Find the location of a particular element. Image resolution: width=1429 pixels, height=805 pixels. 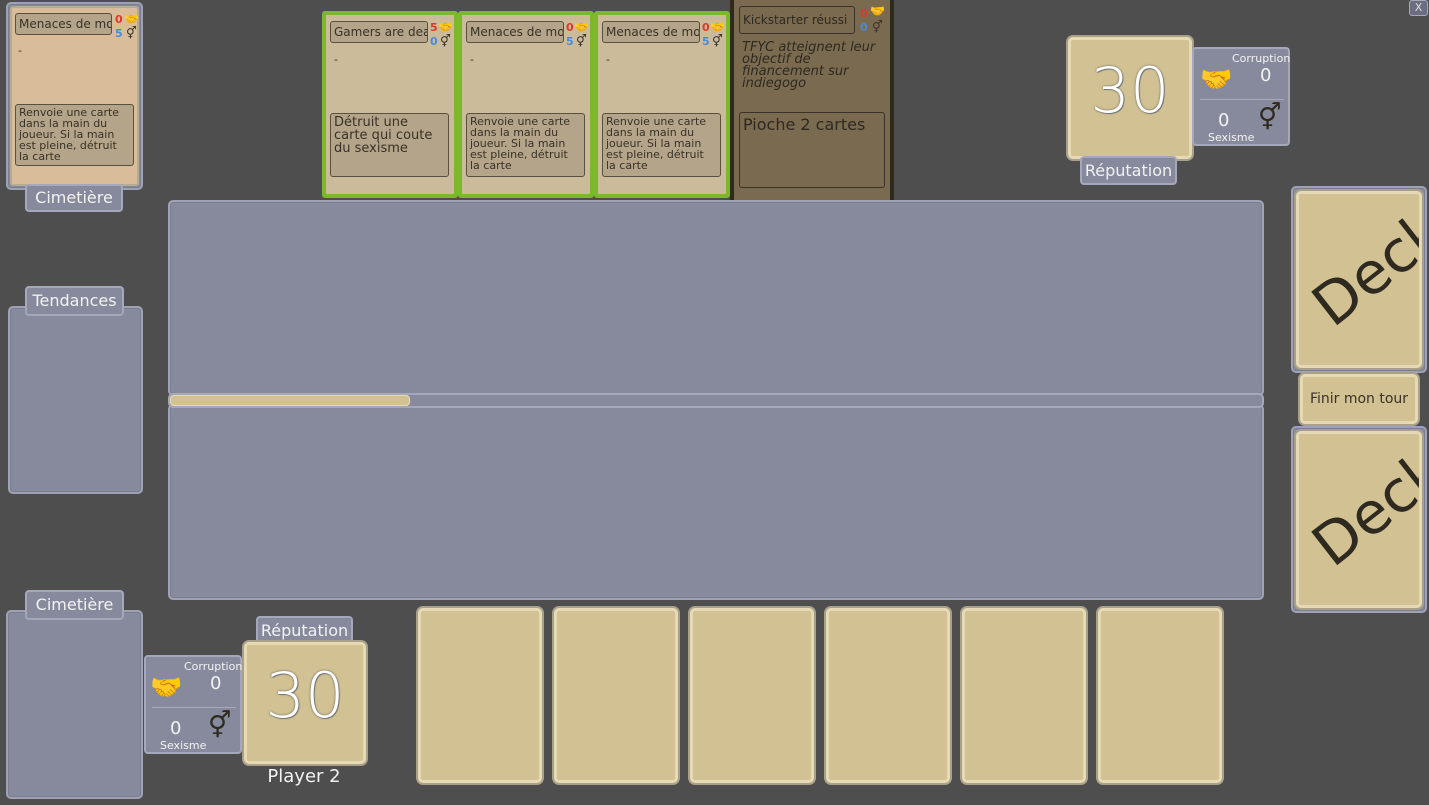

opponent-stats: Corruption 0 🤝 0 Sexisme ⚥ is located at coordinates (1241, 96).